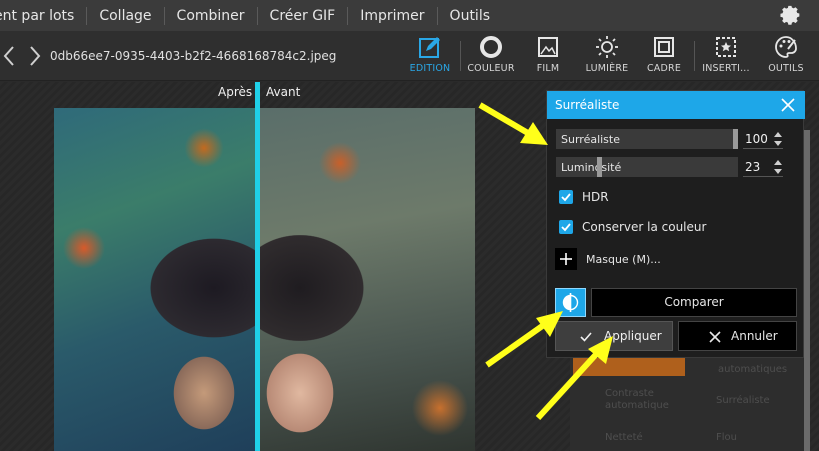 The image size is (819, 451). I want to click on panel-scrollbar, so click(807, 290).